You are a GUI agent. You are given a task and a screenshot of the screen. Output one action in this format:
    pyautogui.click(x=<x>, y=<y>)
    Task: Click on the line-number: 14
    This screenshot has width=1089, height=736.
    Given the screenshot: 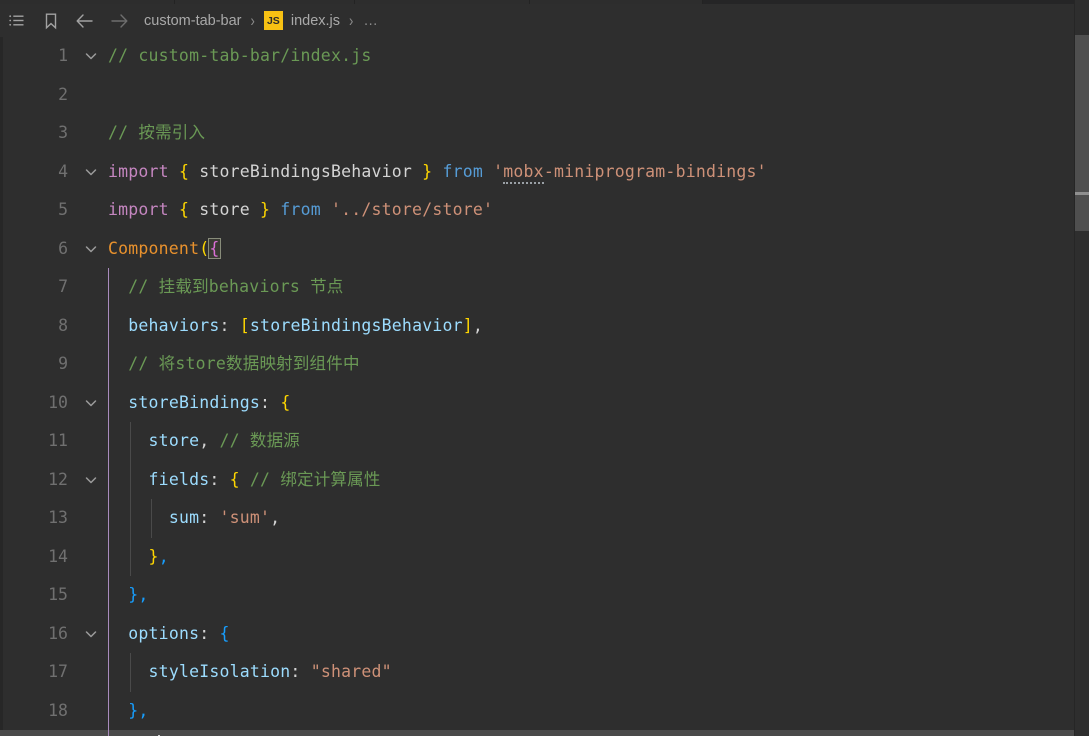 What is the action you would take?
    pyautogui.click(x=58, y=556)
    